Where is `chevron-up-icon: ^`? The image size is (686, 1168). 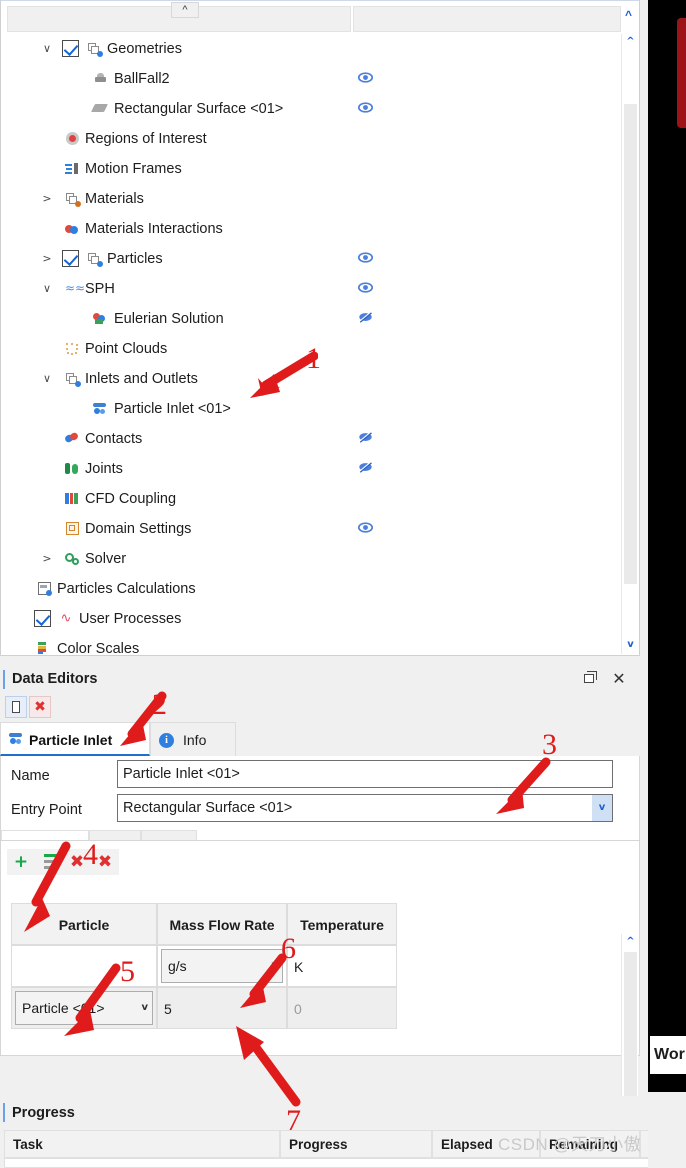 chevron-up-icon: ^ is located at coordinates (628, 15).